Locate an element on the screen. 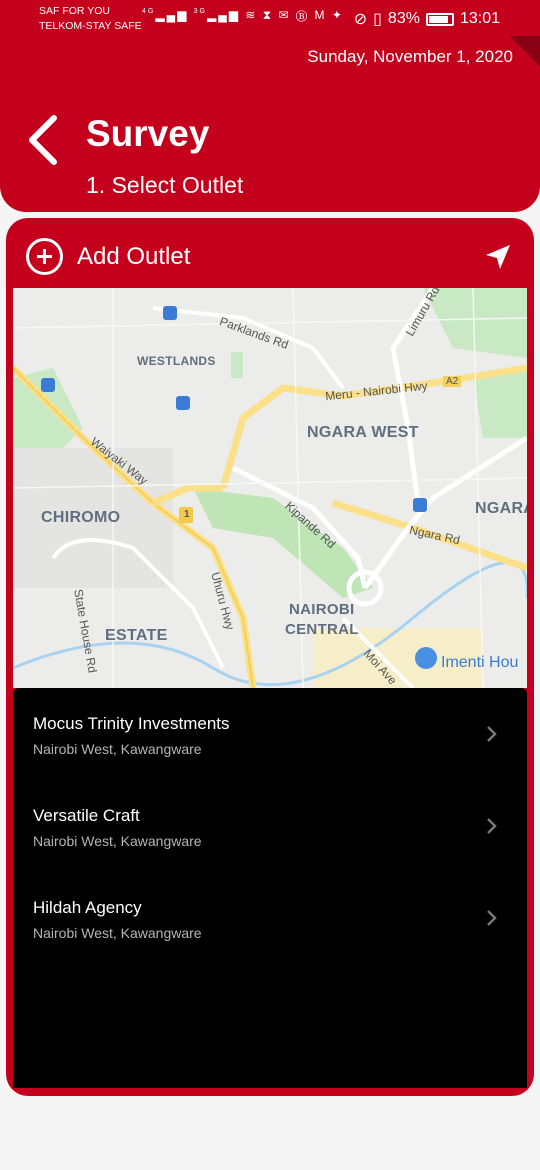 The image size is (540, 1170). map-area-label: NGARA is located at coordinates (501, 508).